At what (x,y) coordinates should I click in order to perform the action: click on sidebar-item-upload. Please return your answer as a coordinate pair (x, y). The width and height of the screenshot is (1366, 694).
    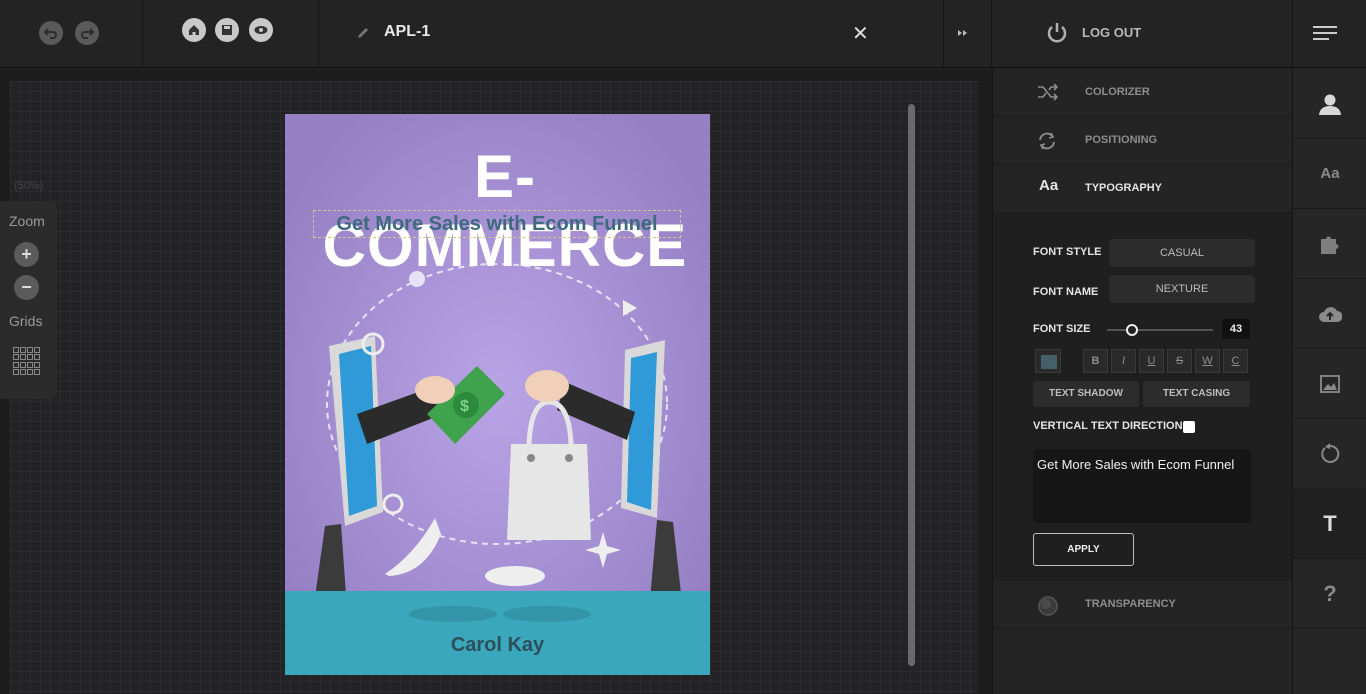
    Looking at the image, I should click on (1329, 314).